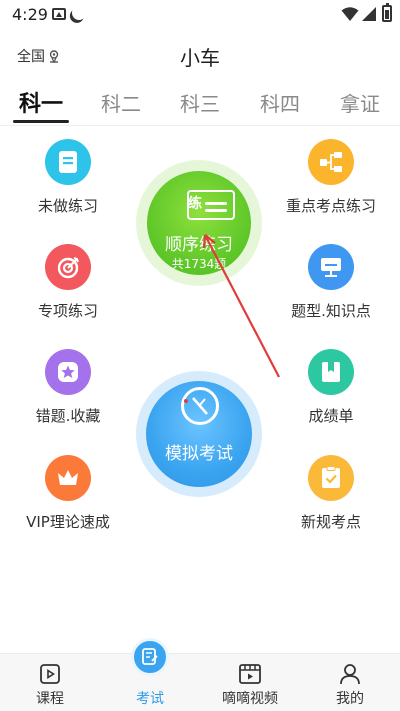 The width and height of the screenshot is (400, 711). Describe the element at coordinates (250, 699) in the screenshot. I see `nav-label: 嘀嘀视频` at that location.